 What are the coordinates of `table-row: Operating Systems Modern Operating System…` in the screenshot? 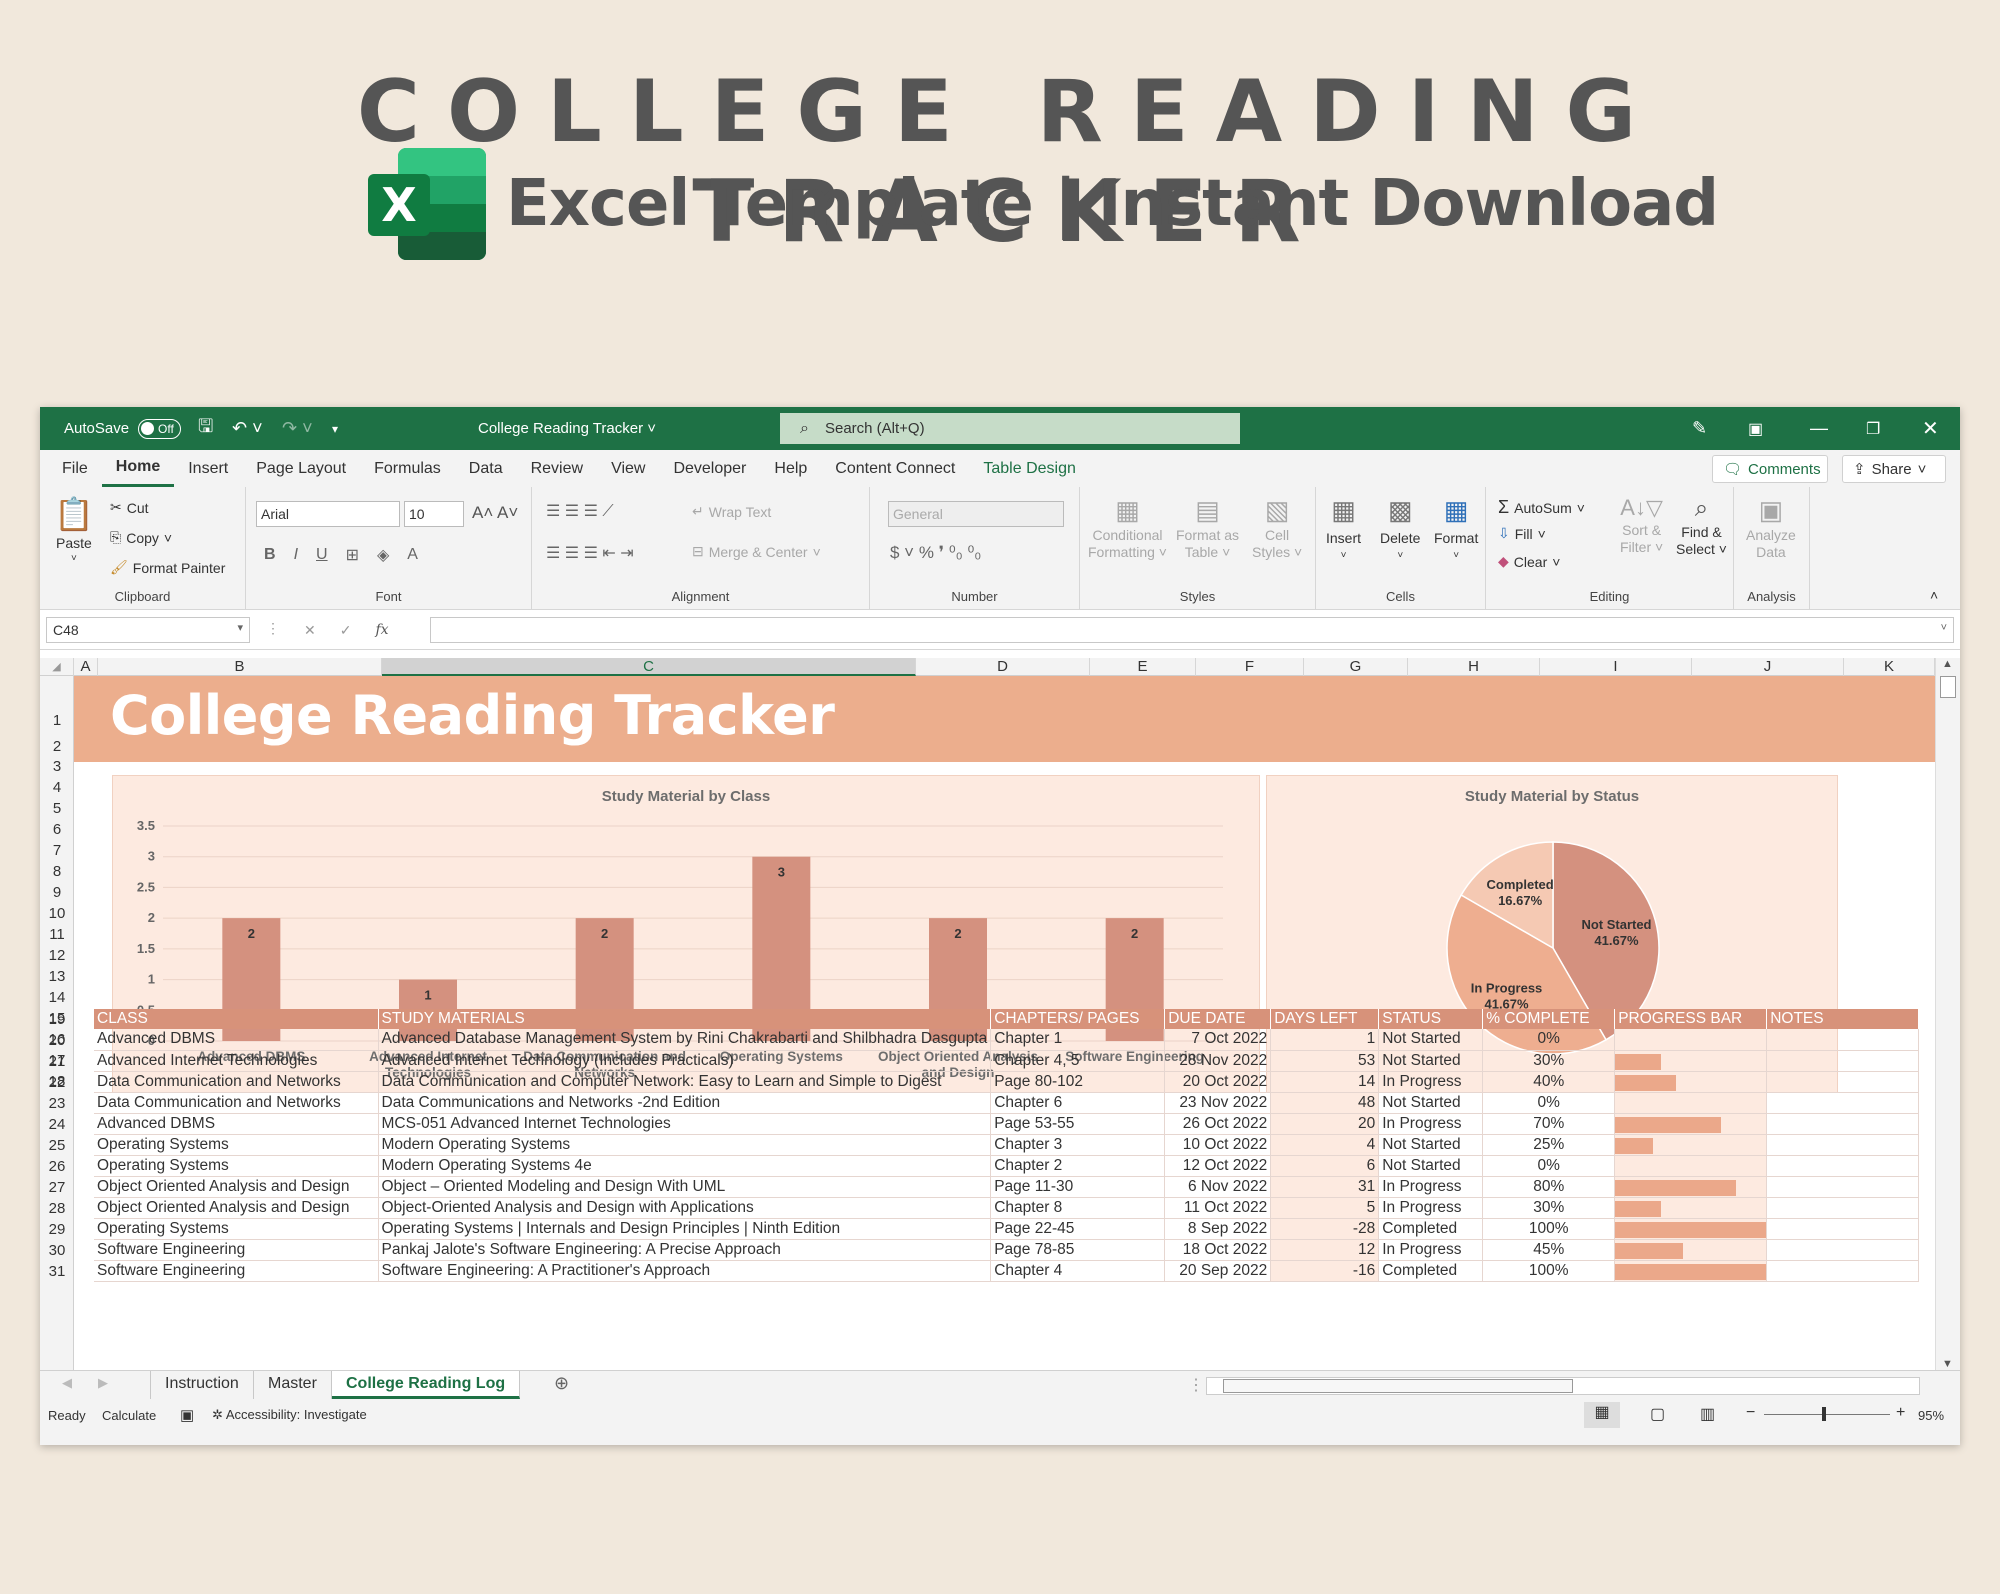 It's located at (1007, 1145).